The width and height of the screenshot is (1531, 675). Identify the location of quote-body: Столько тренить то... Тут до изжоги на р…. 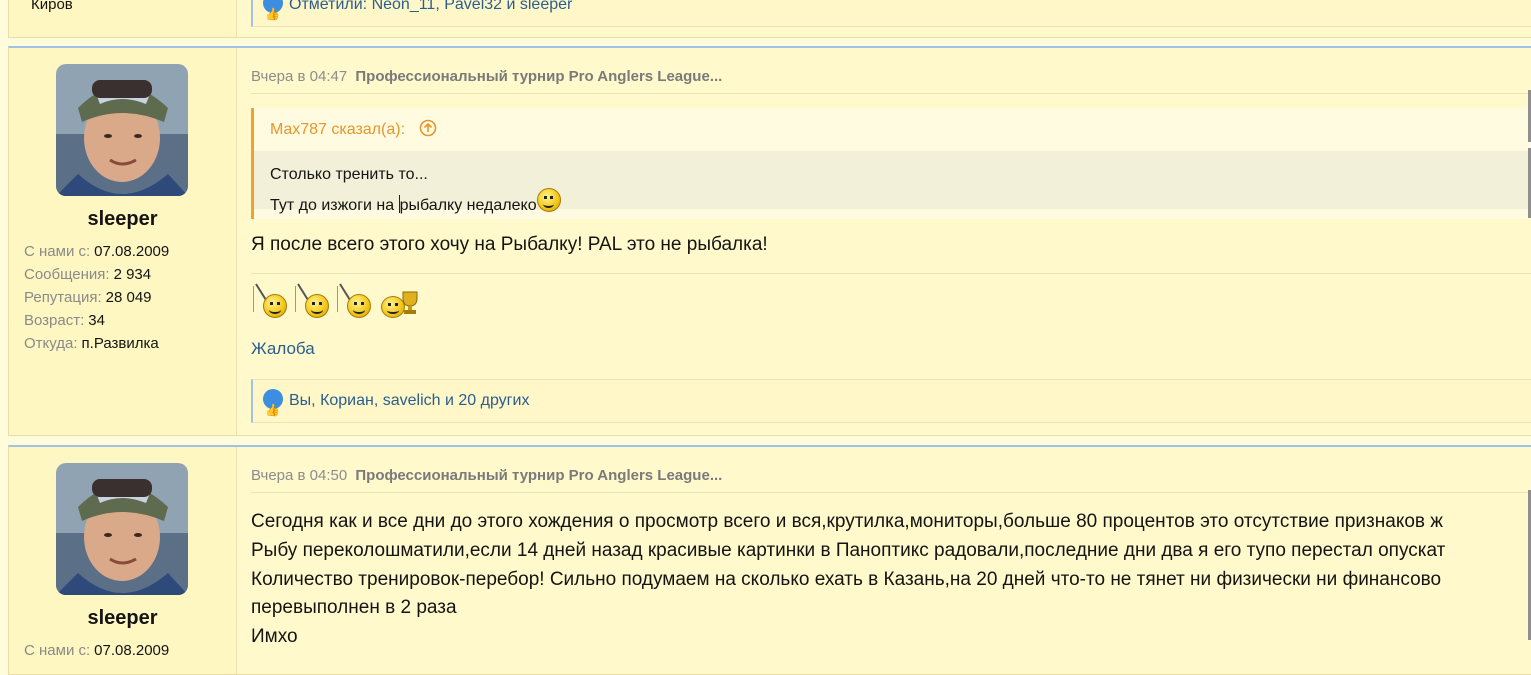
(892, 182).